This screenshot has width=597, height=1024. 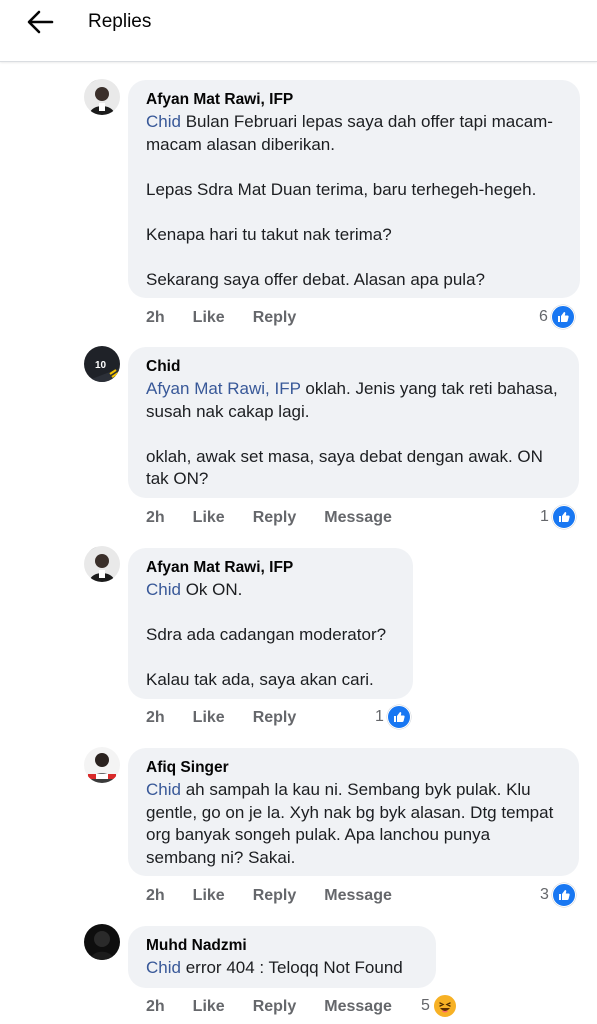 I want to click on reaction-summary: 6, so click(x=557, y=317).